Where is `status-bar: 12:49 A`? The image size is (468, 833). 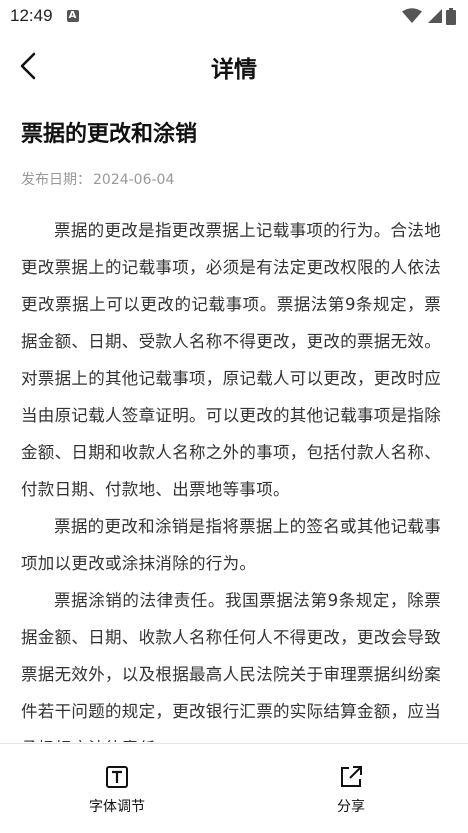
status-bar: 12:49 A is located at coordinates (234, 16).